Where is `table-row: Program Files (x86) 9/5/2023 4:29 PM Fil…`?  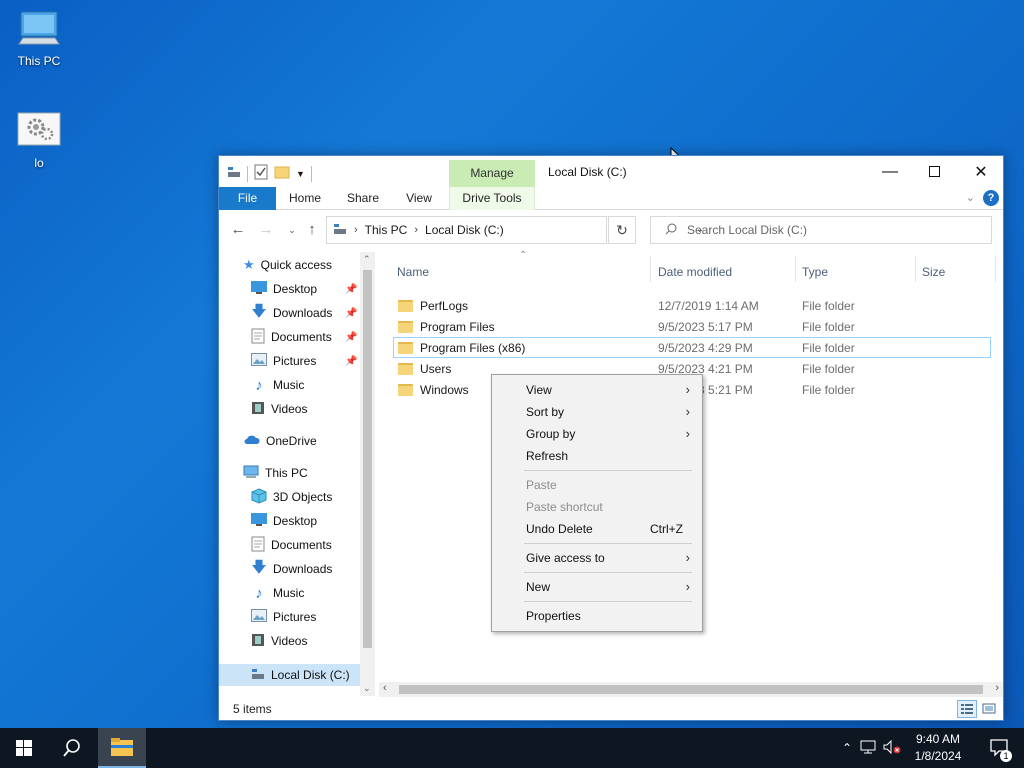 table-row: Program Files (x86) 9/5/2023 4:29 PM Fil… is located at coordinates (692, 347).